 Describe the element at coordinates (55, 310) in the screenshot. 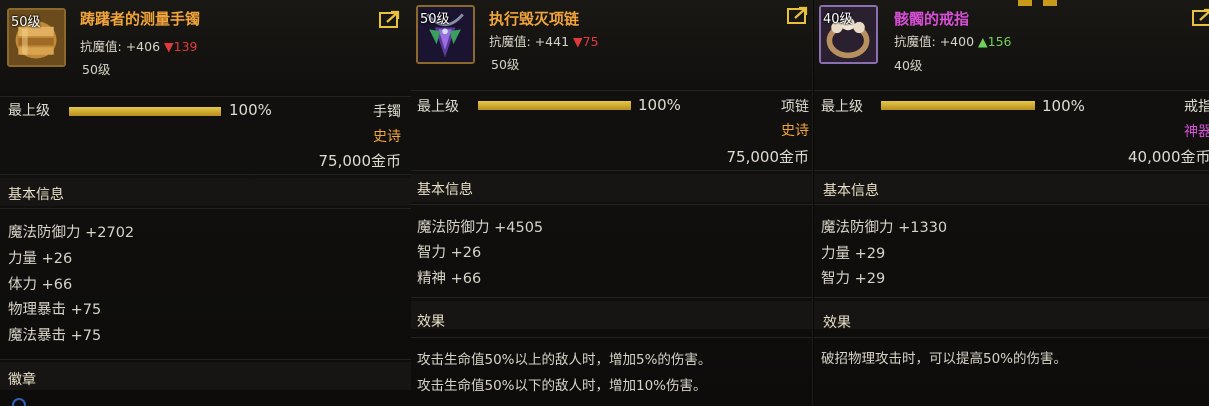

I see `attribute-line: 物理暴击 +75` at that location.